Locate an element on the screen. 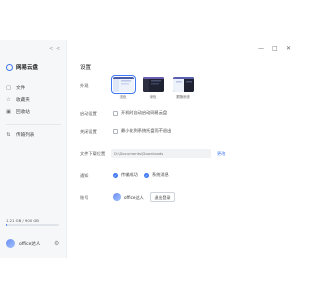  startup-option-label: 开机时自动启动网易云盘 is located at coordinates (144, 112).